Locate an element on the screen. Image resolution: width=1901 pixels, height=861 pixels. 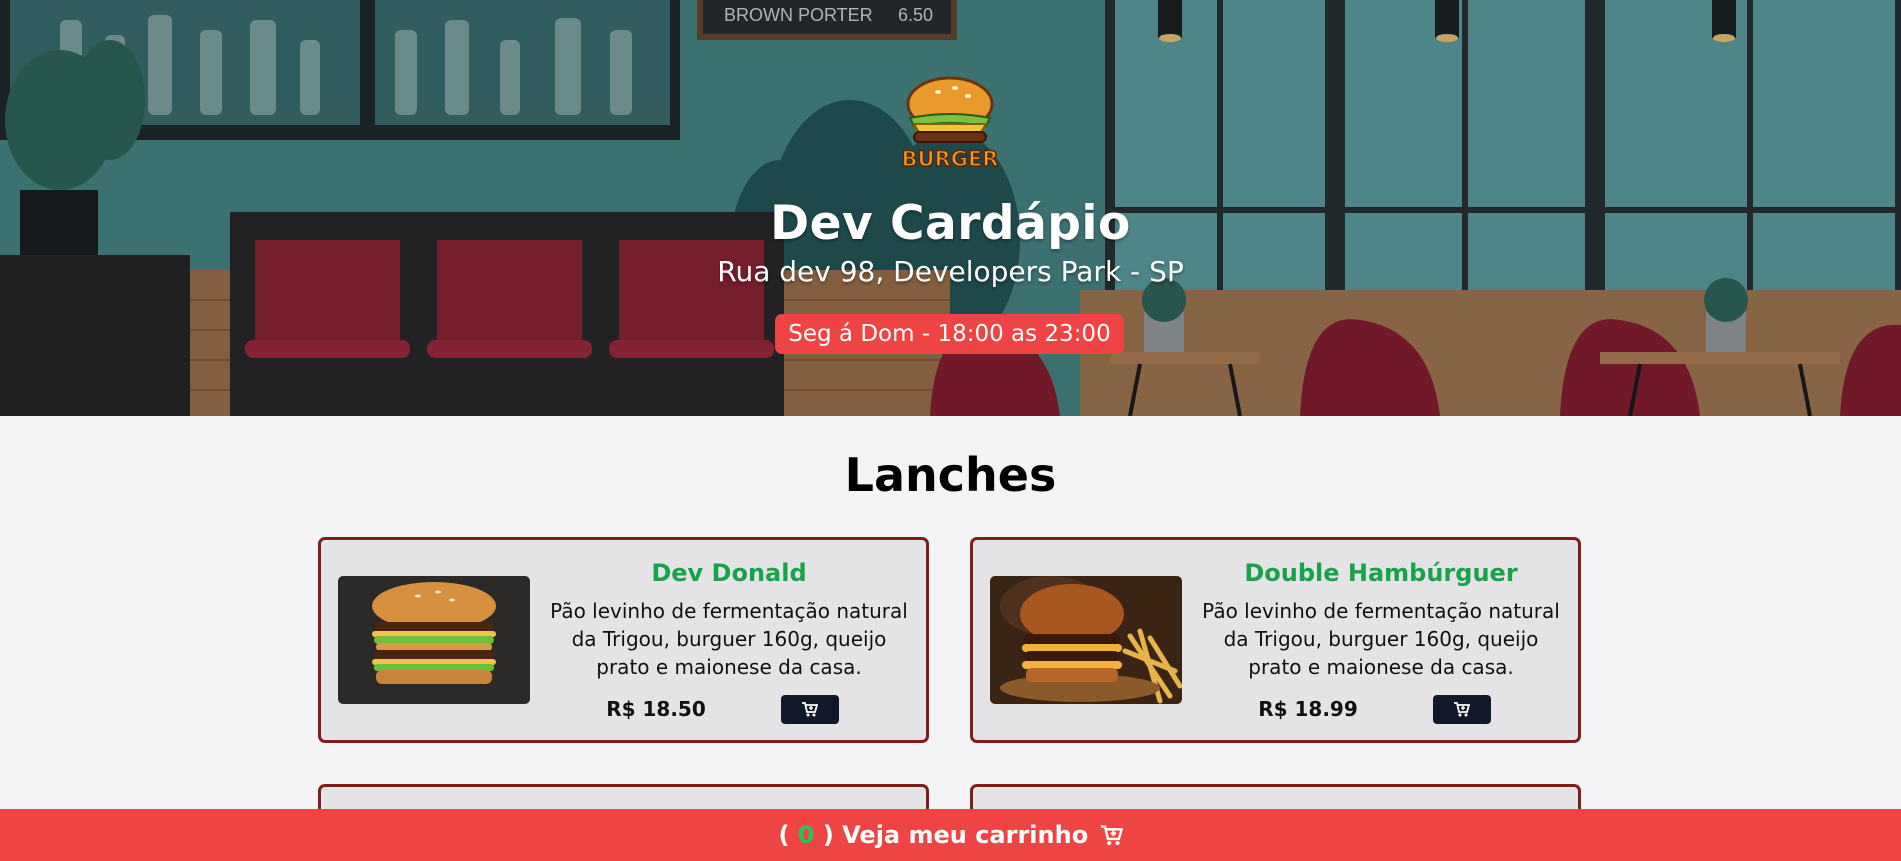
menu-item-name: Double Hambúrguer is located at coordinates (1381, 573).